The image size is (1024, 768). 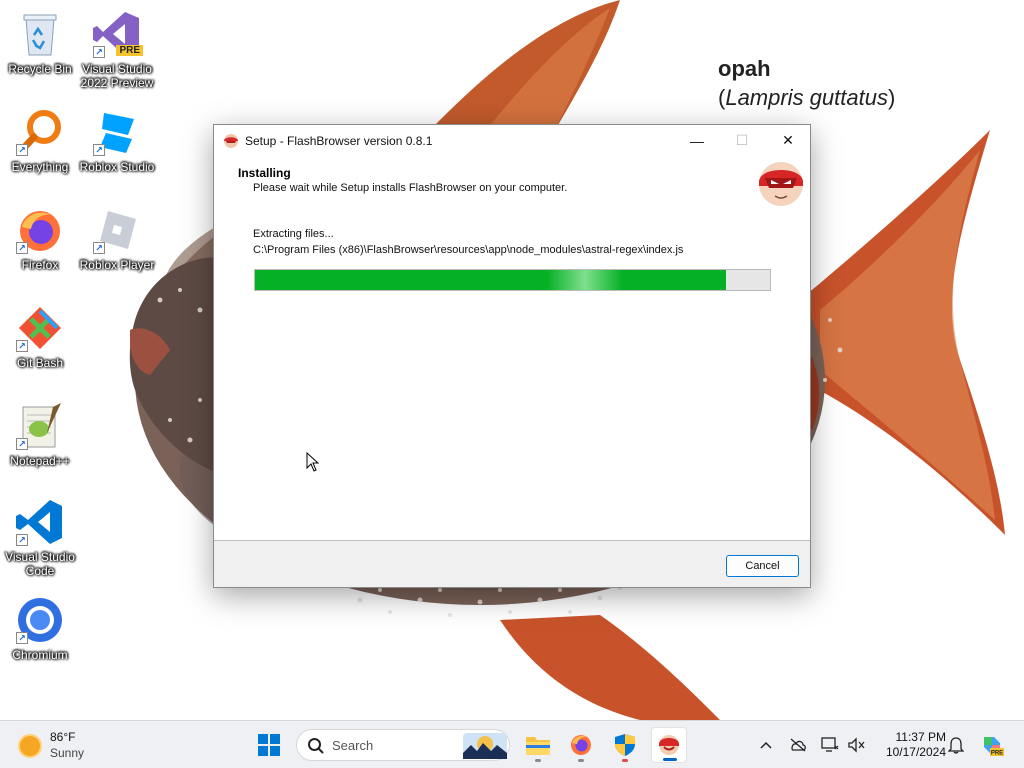 I want to click on flashbrowser-setup-icon, so click(x=669, y=745).